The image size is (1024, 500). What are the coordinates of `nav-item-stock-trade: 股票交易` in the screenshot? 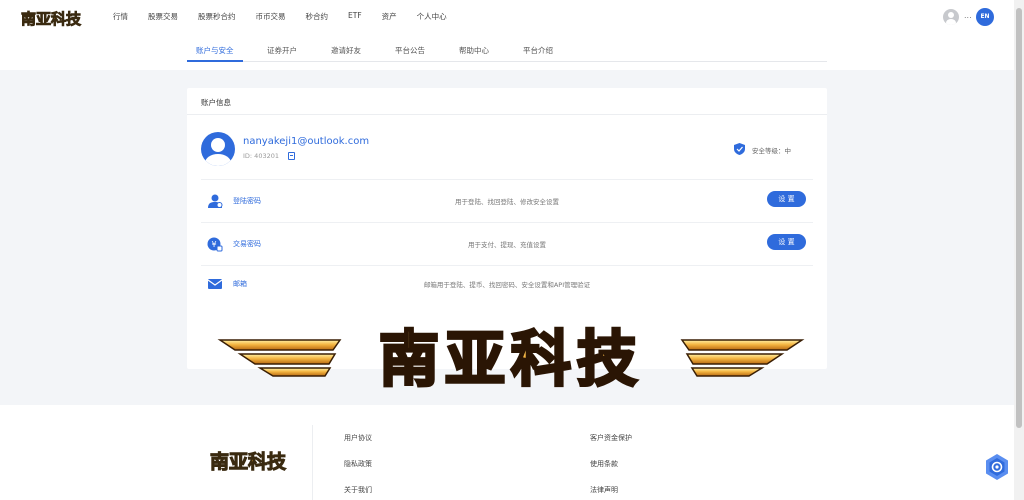 It's located at (163, 16).